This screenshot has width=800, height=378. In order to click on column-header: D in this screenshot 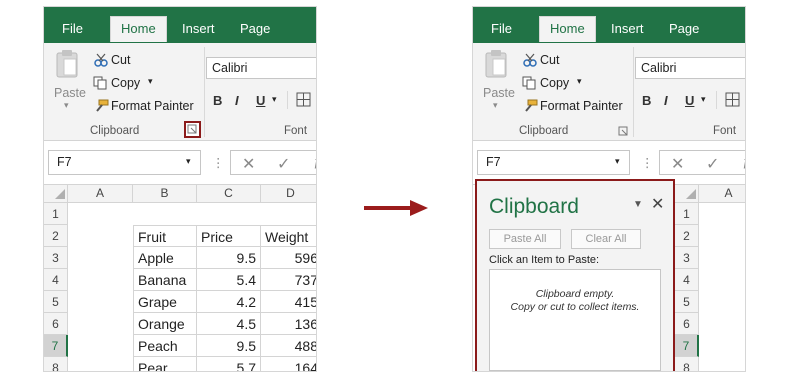, I will do `click(288, 194)`.